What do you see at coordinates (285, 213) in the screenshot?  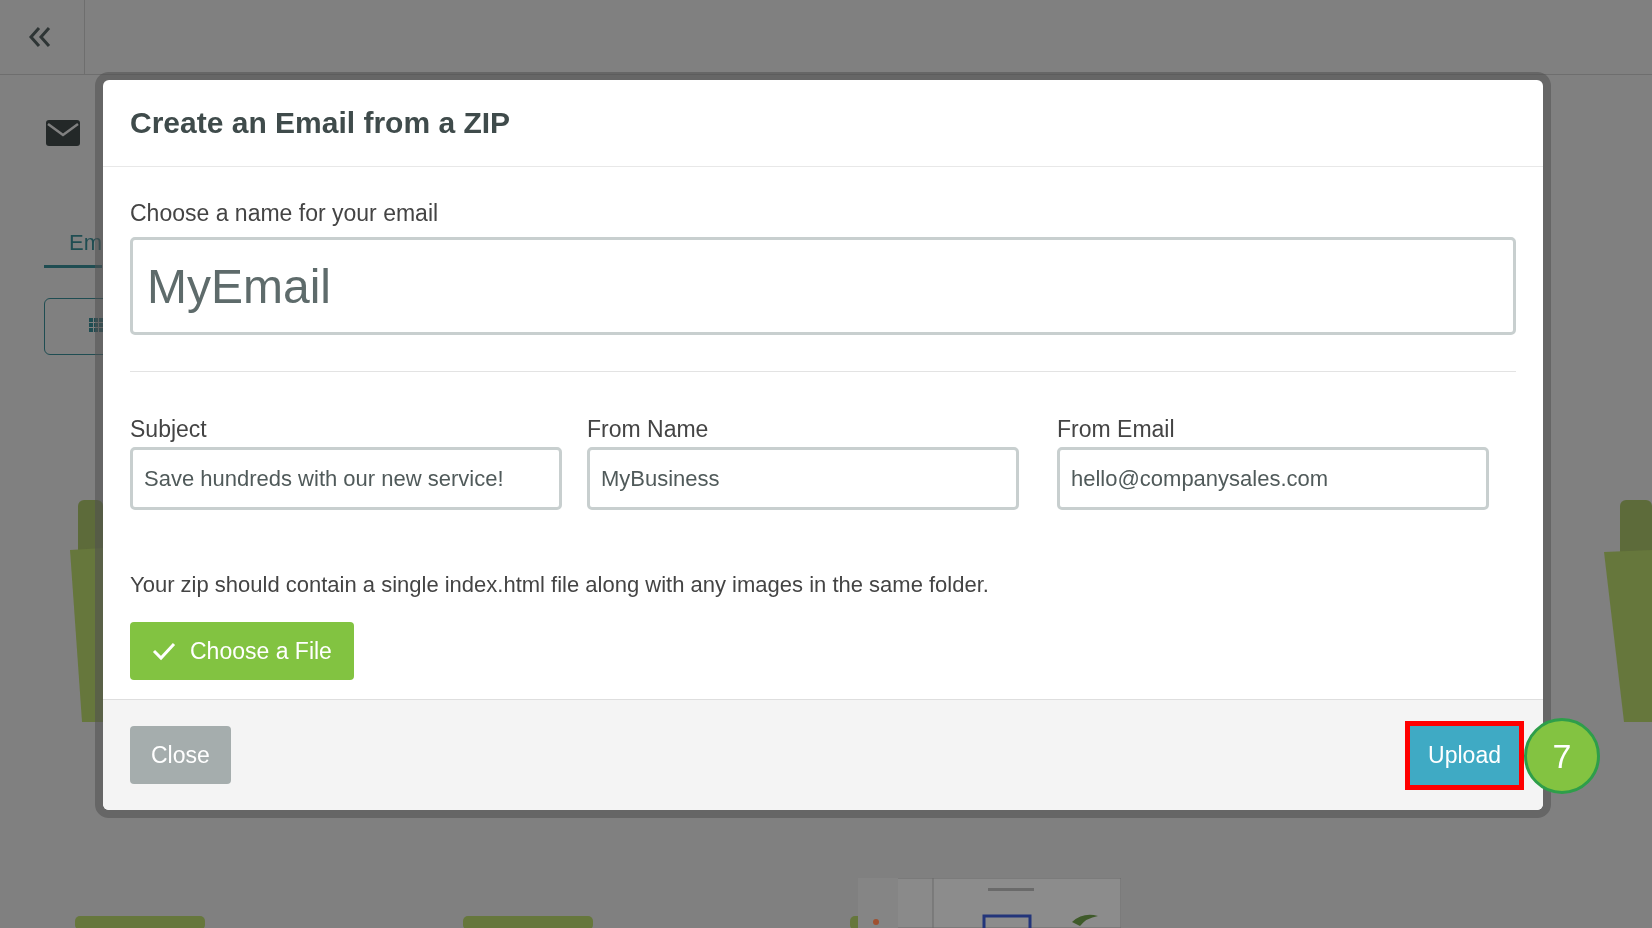 I see `field-label: Choose a name for your email` at bounding box center [285, 213].